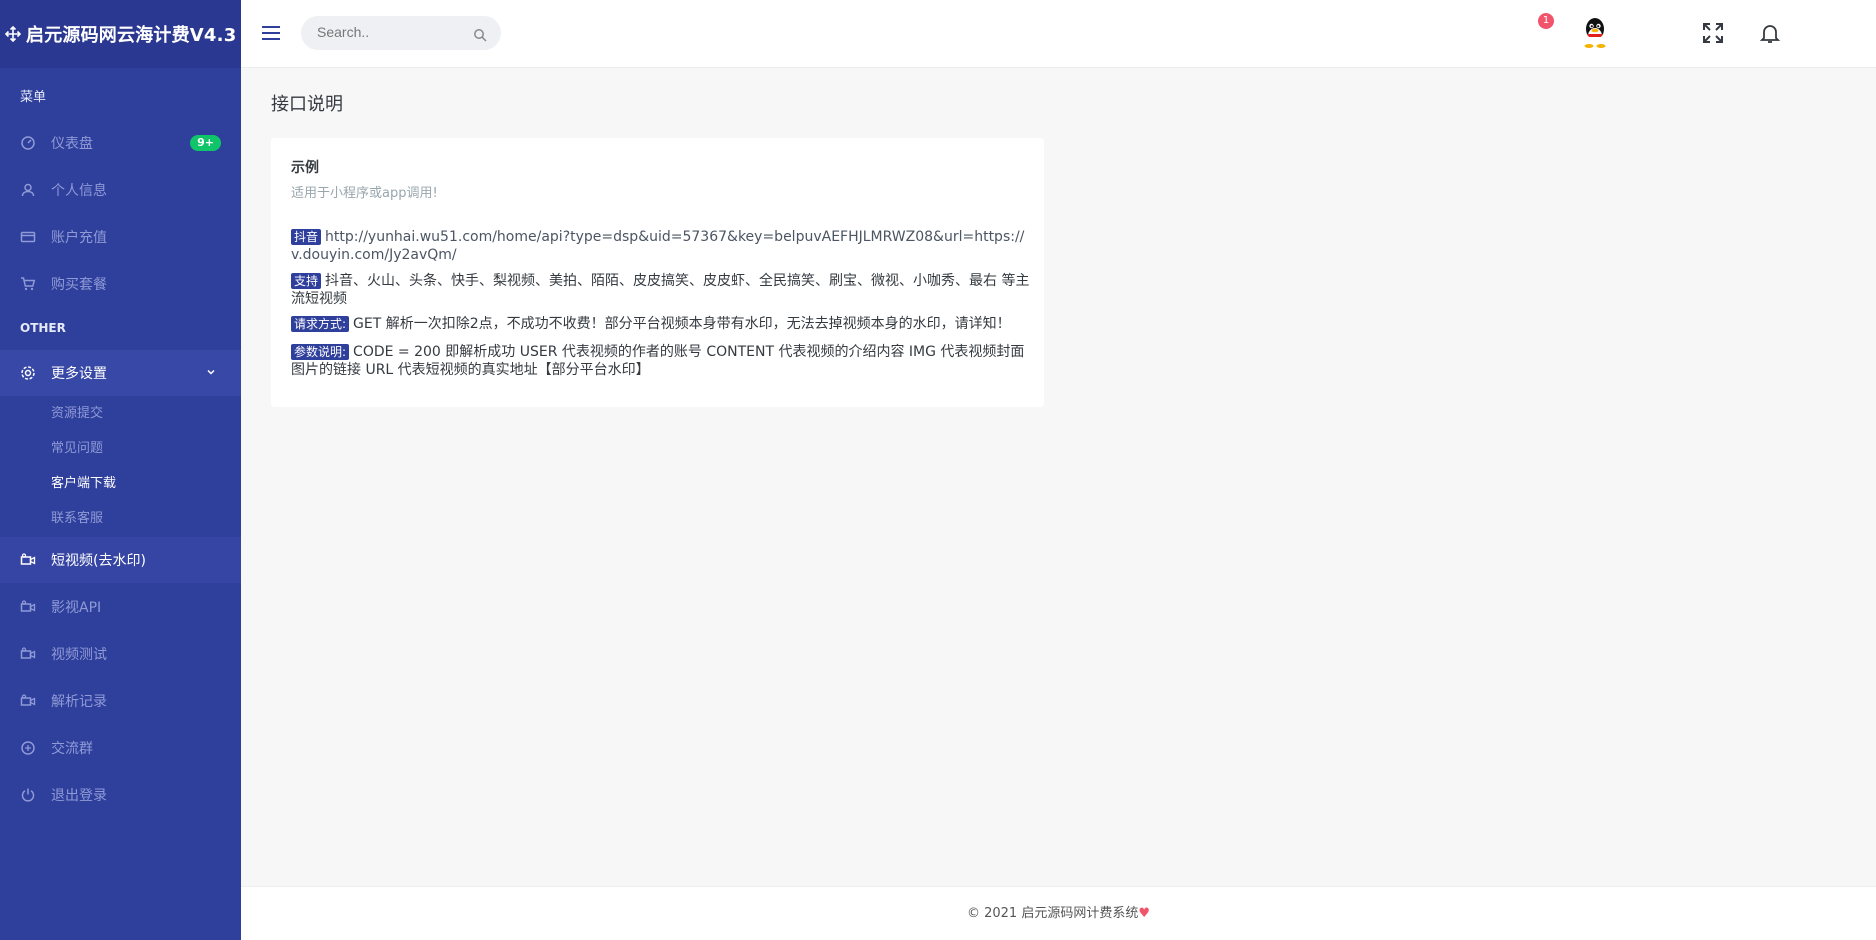  What do you see at coordinates (306, 281) in the screenshot?
I see `row-tag: 支持` at bounding box center [306, 281].